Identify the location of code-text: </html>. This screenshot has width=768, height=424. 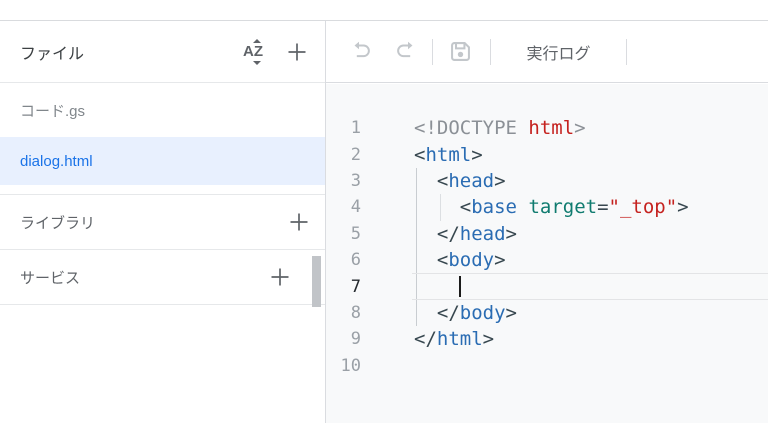
(454, 339).